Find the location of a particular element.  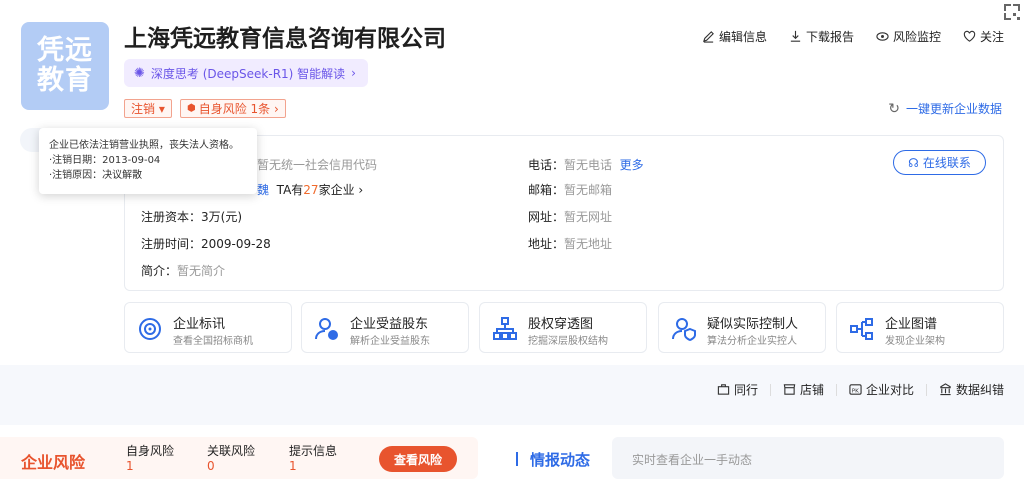

refresh-icon: ↻ is located at coordinates (894, 108).